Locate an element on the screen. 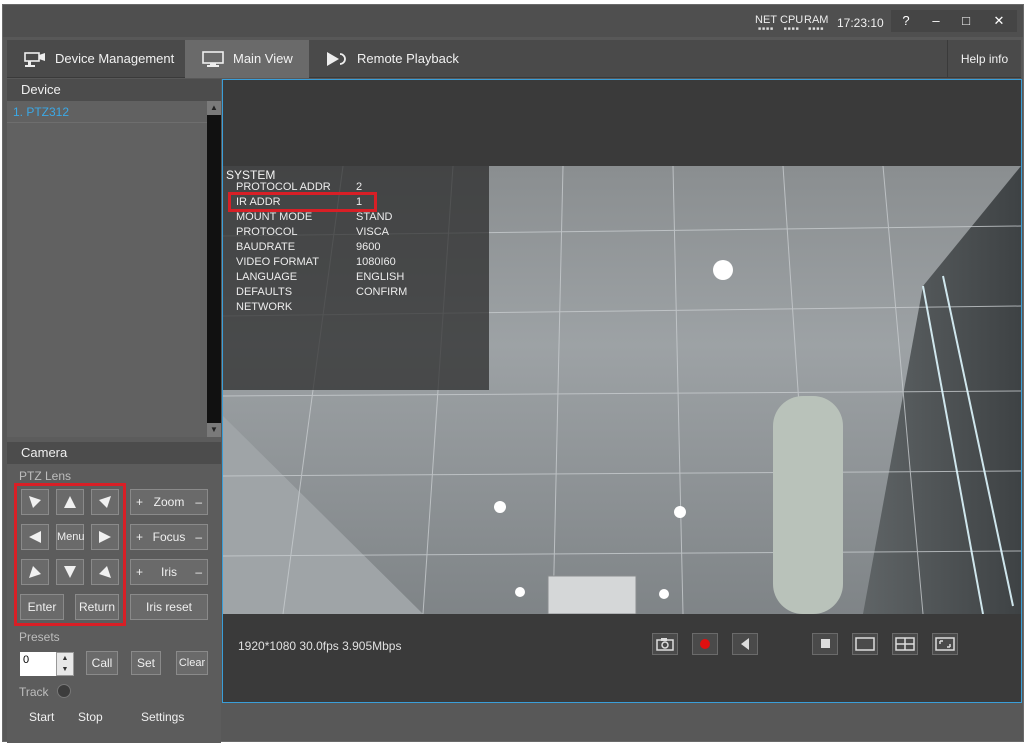 The width and height of the screenshot is (1026, 743). device-item-label: 1. PTZ312 is located at coordinates (41, 112).